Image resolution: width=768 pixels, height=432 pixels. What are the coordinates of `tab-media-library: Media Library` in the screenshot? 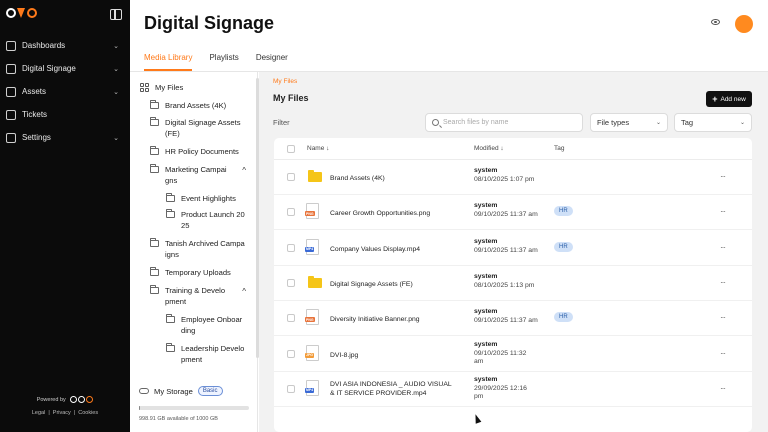 It's located at (168, 62).